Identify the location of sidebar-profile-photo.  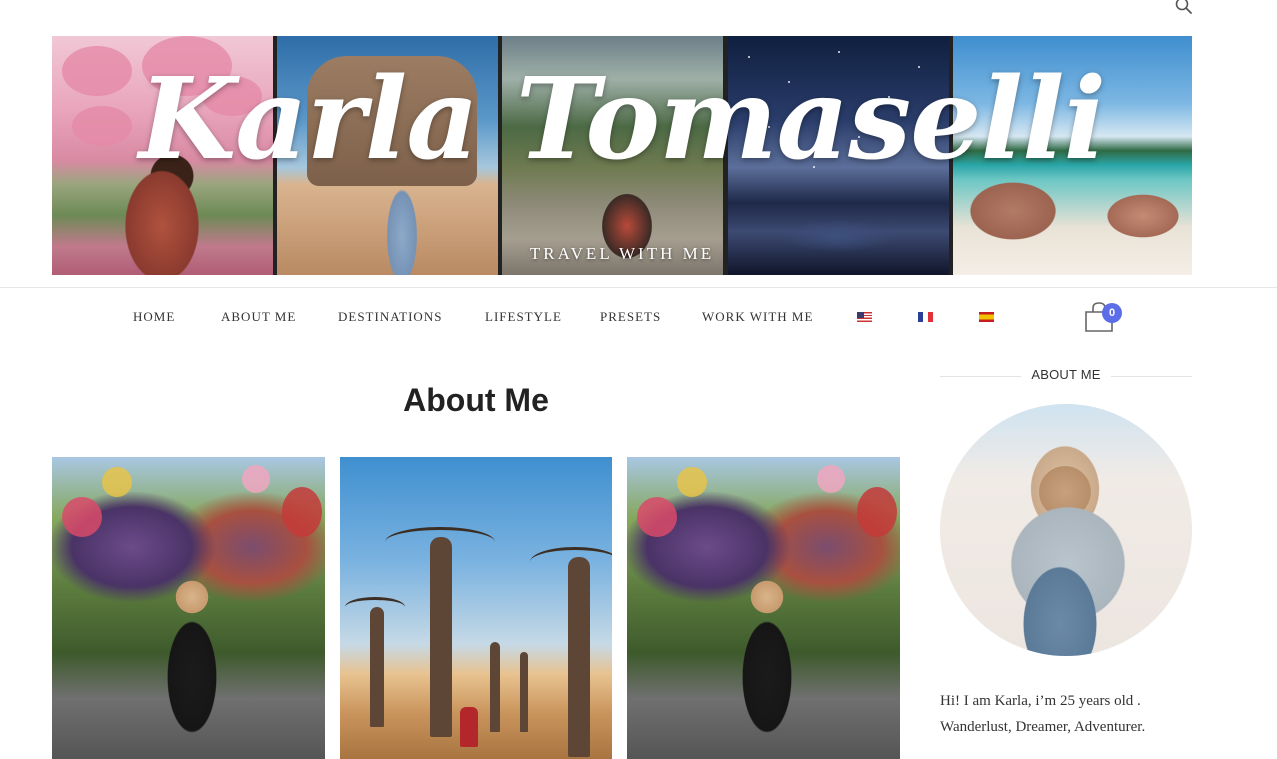
(1066, 530).